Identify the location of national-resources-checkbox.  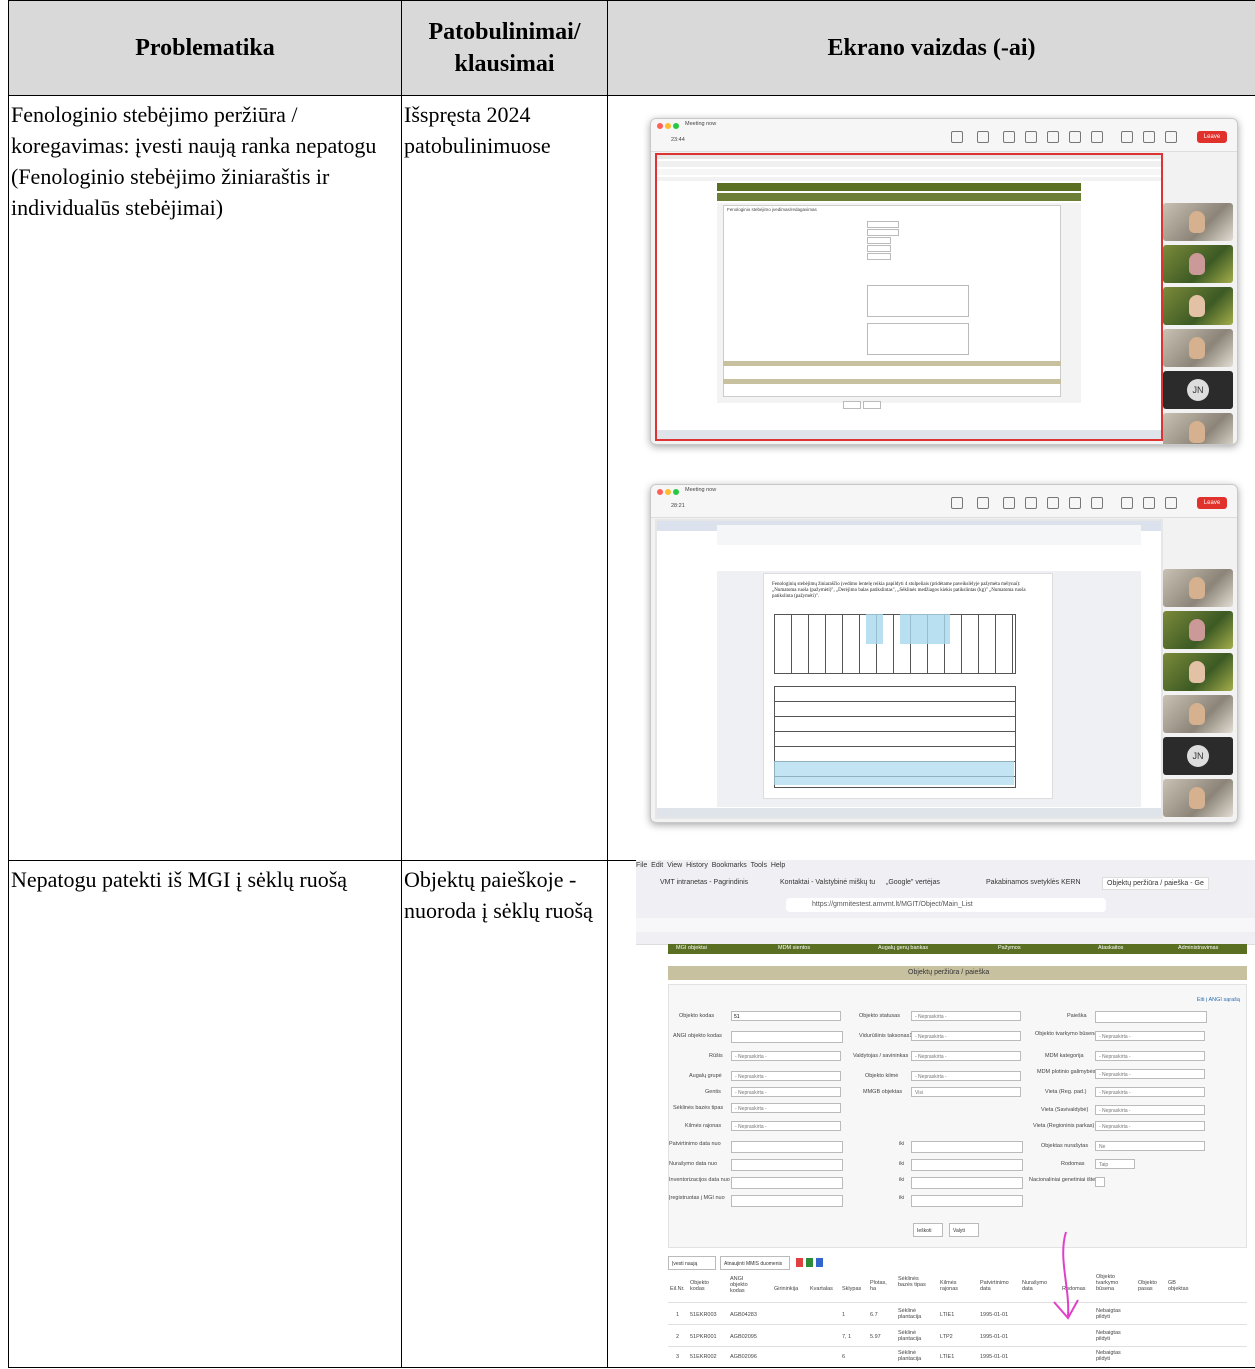
(1100, 1182).